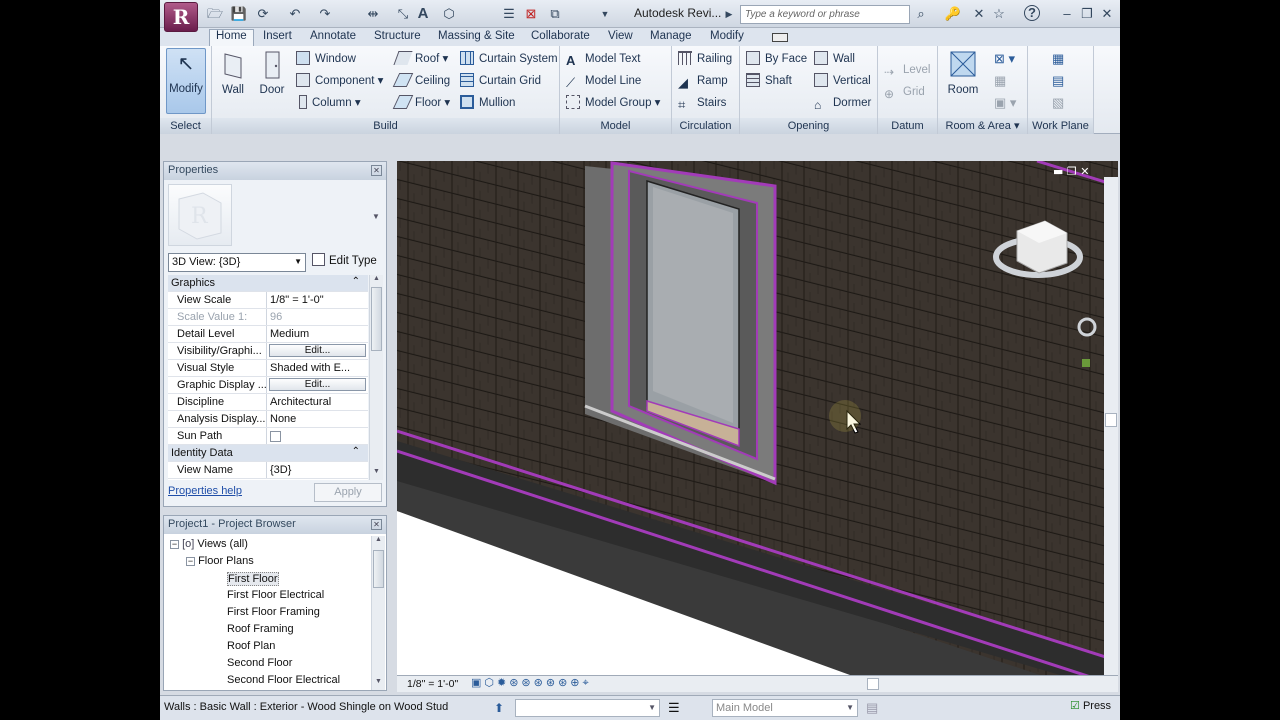 The width and height of the screenshot is (1280, 720). Describe the element at coordinates (268, 436) in the screenshot. I see `property-row: Sun Path` at that location.